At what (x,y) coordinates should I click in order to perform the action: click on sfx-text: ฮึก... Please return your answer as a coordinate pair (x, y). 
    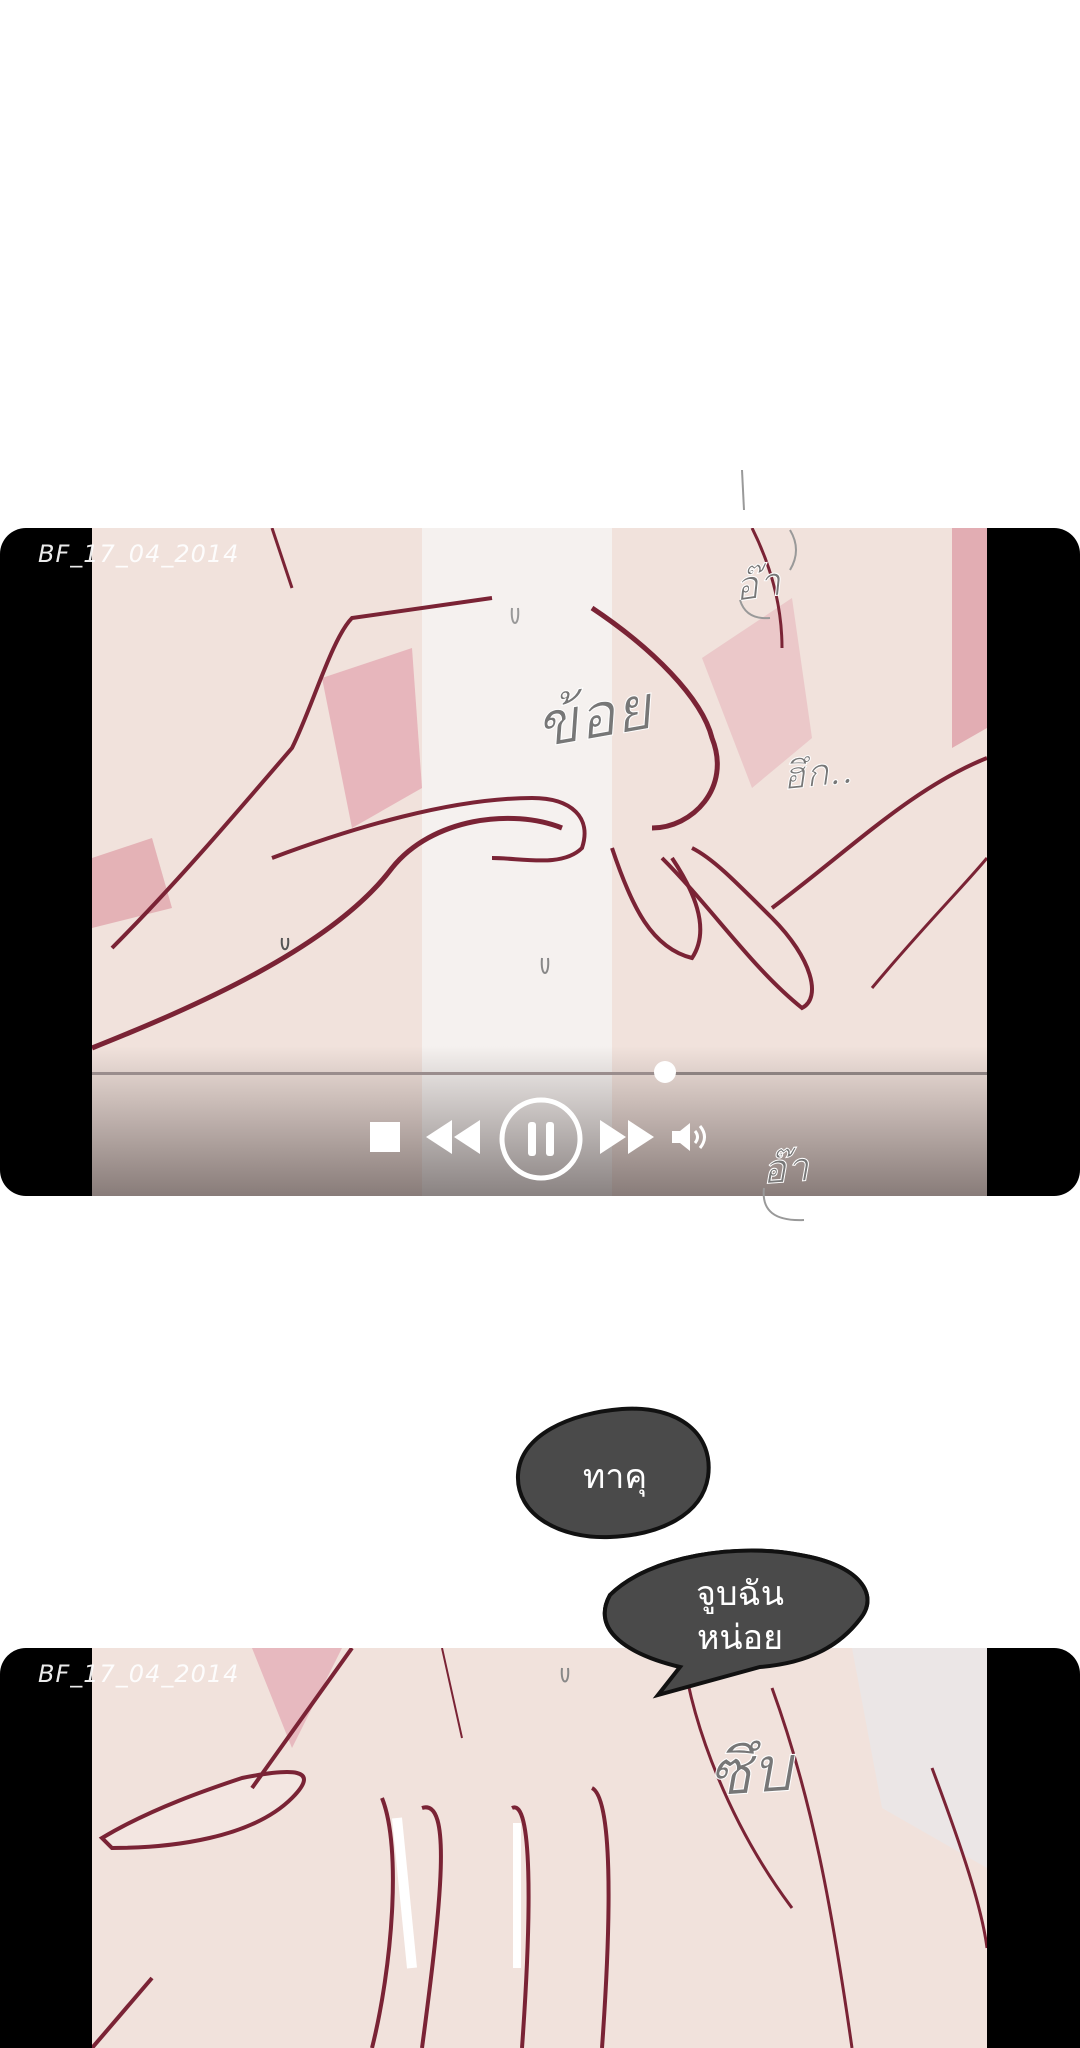
    Looking at the image, I should click on (817, 773).